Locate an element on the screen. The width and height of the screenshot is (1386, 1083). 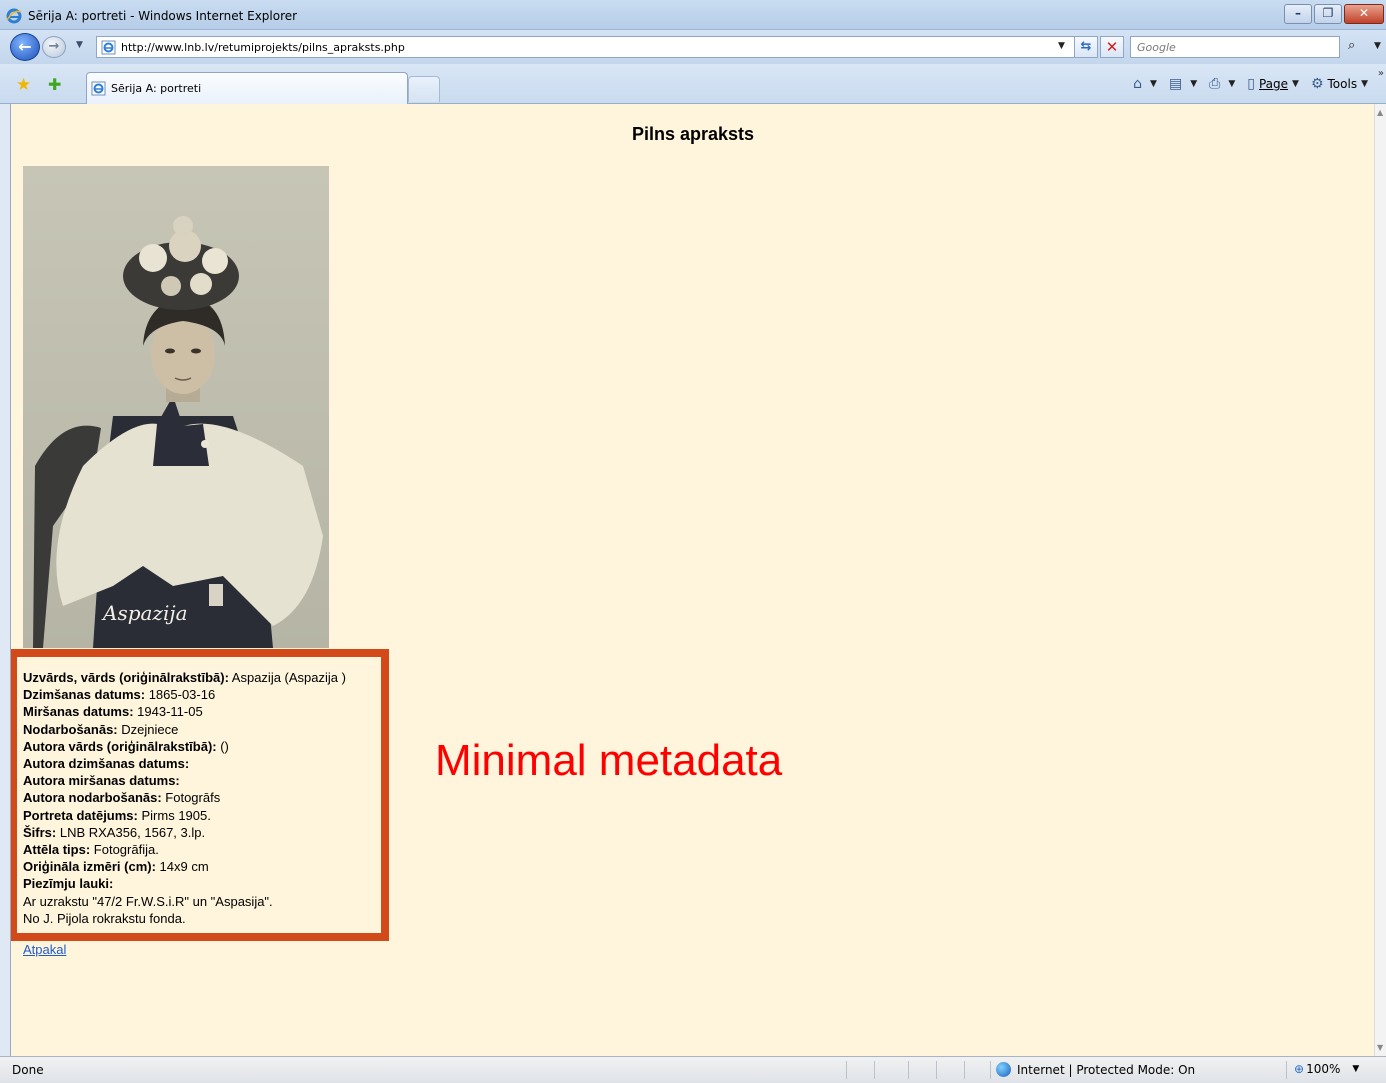
metadata-row: Miršanas datums: 1943-11-05 is located at coordinates (184, 711).